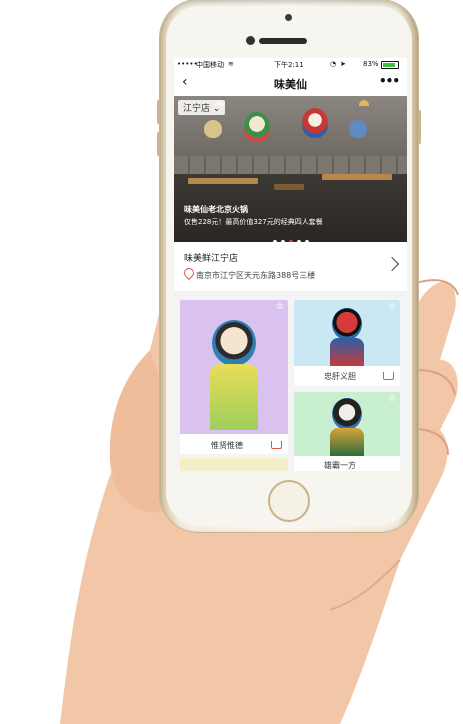 This screenshot has height=724, width=463. What do you see at coordinates (197, 109) in the screenshot?
I see `city-label: 江宁店` at bounding box center [197, 109].